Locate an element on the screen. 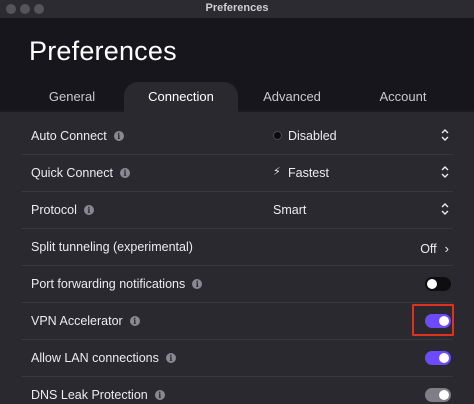 This screenshot has width=474, height=404. tab-account: Account is located at coordinates (403, 97).